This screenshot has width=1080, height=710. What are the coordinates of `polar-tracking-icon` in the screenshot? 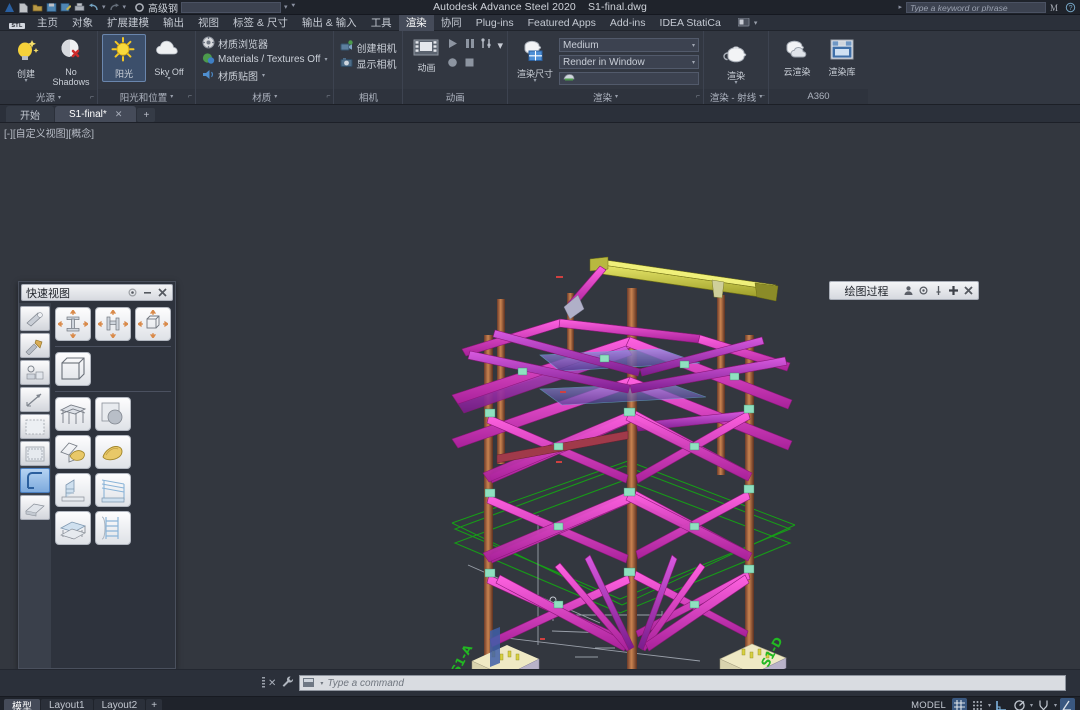 It's located at (1019, 704).